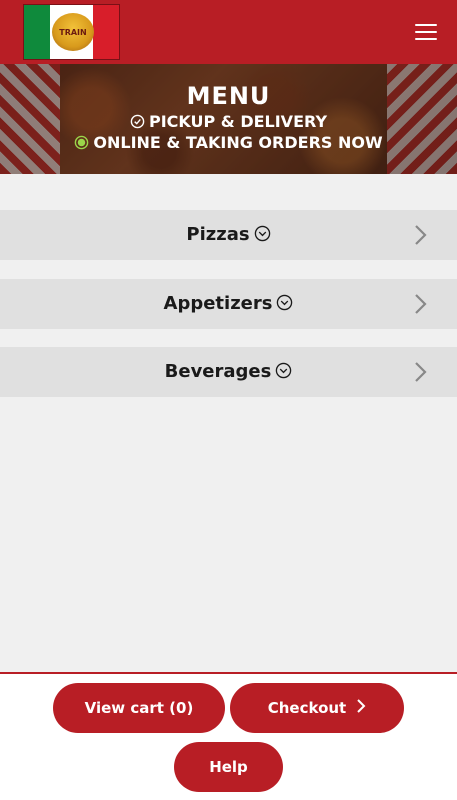 Image resolution: width=457 pixels, height=800 pixels. I want to click on flag-green-stripe, so click(37, 32).